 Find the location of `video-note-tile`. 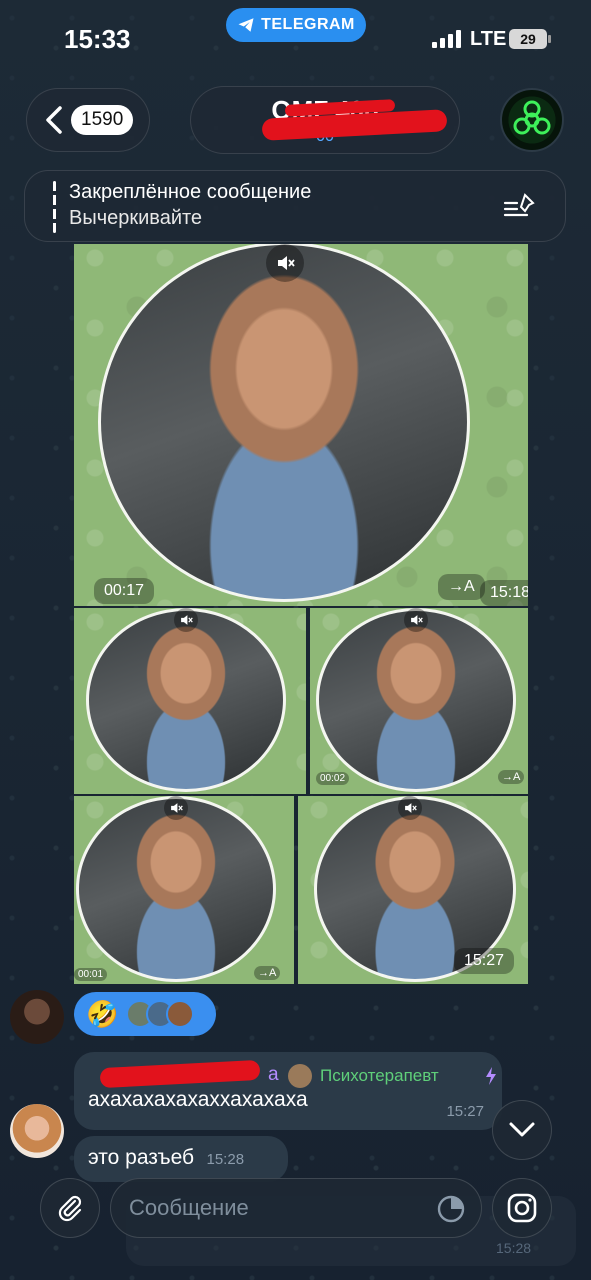

video-note-tile is located at coordinates (190, 701).